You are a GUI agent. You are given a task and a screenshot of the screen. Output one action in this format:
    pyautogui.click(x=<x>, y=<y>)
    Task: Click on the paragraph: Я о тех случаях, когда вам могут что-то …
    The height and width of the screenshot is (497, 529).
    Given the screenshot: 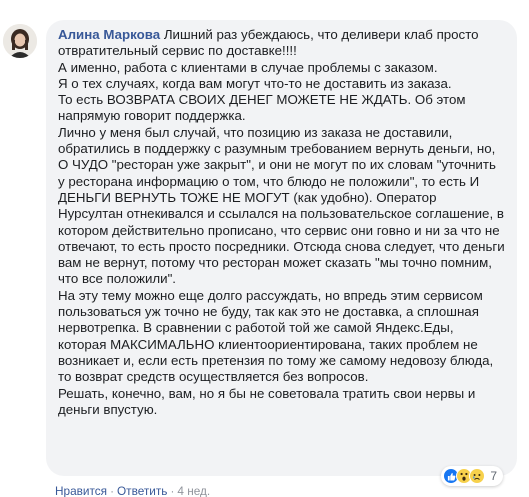 What is the action you would take?
    pyautogui.click(x=255, y=83)
    